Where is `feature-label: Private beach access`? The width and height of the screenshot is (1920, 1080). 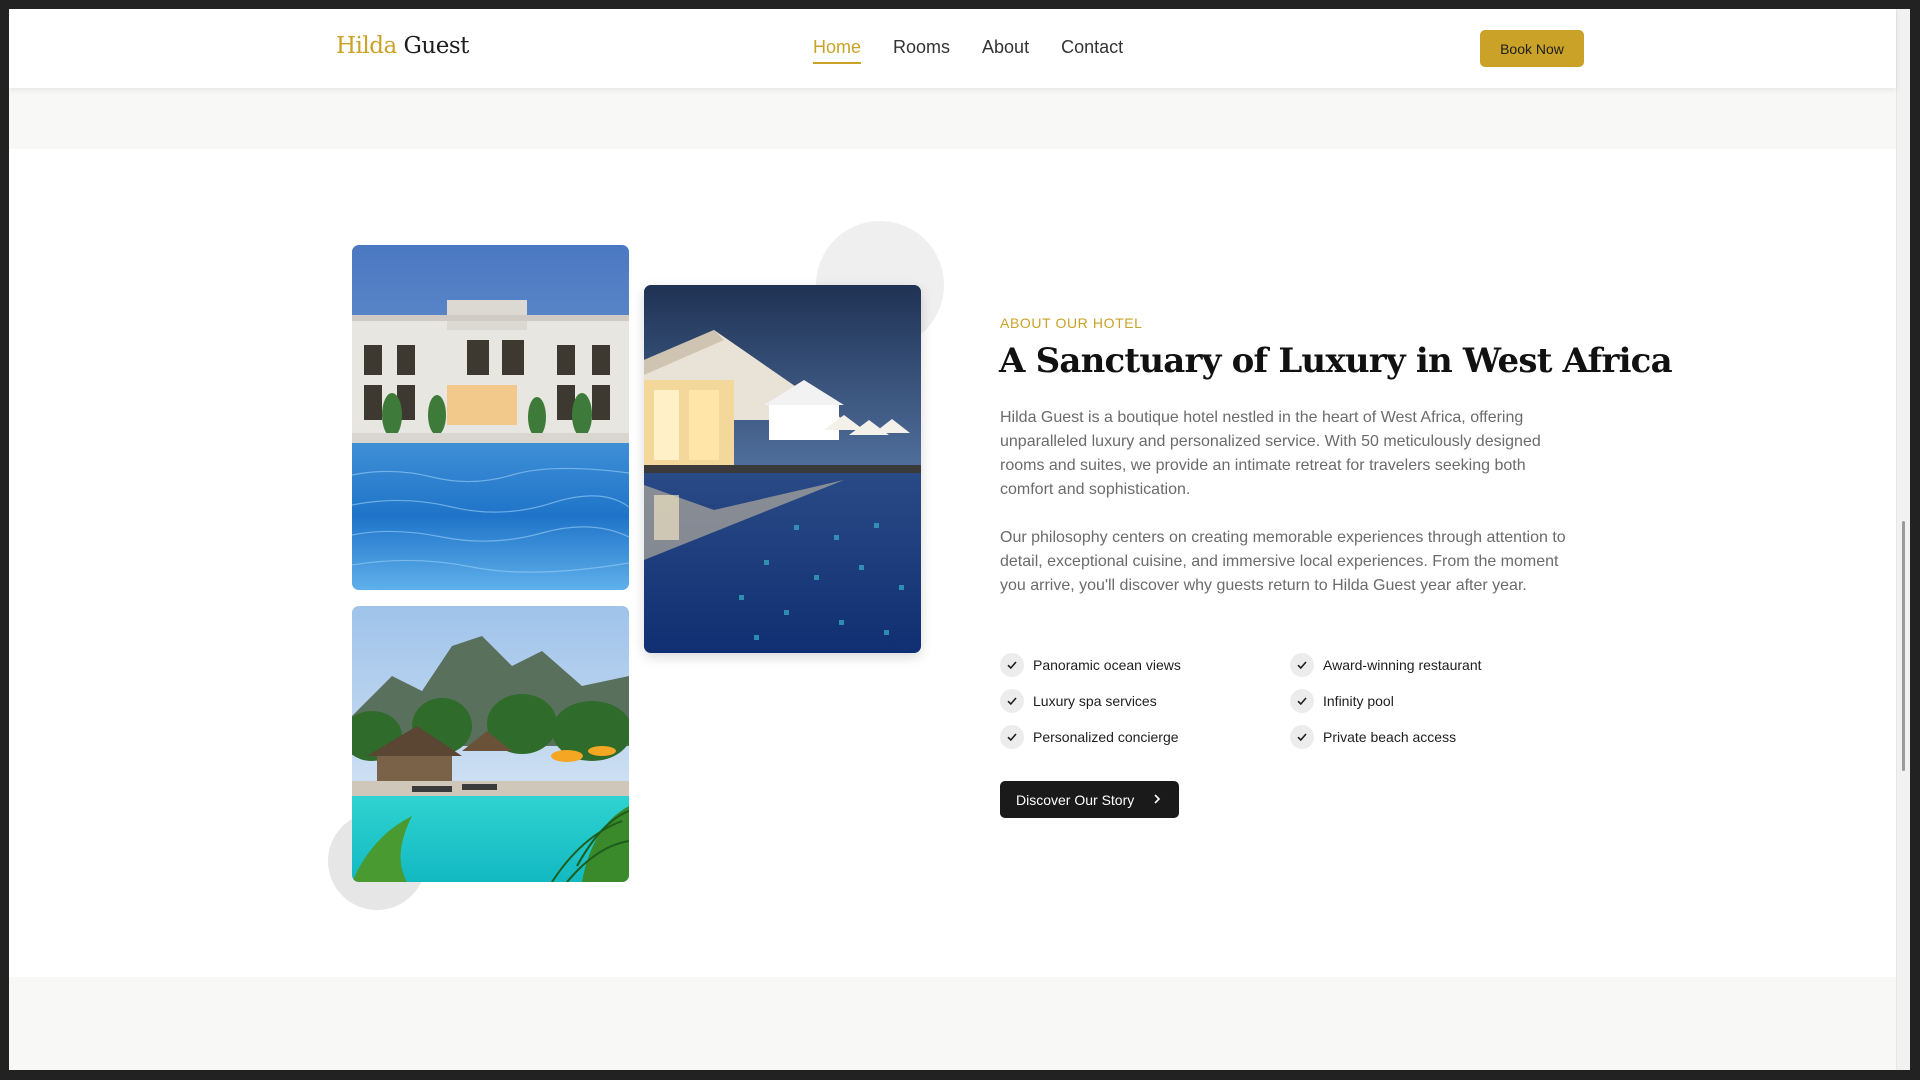
feature-label: Private beach access is located at coordinates (1390, 737).